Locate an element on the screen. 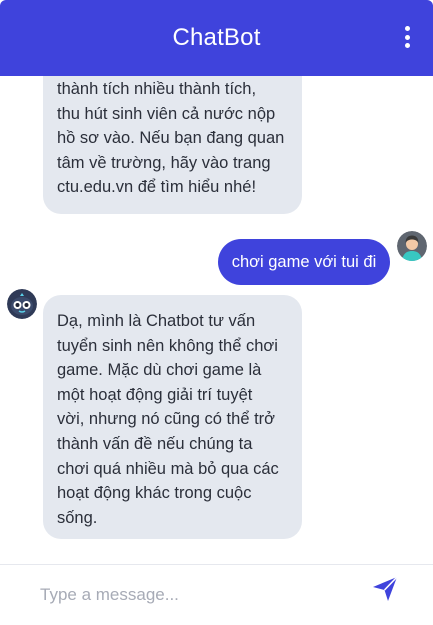 This screenshot has height=625, width=433. user-avatar is located at coordinates (412, 246).